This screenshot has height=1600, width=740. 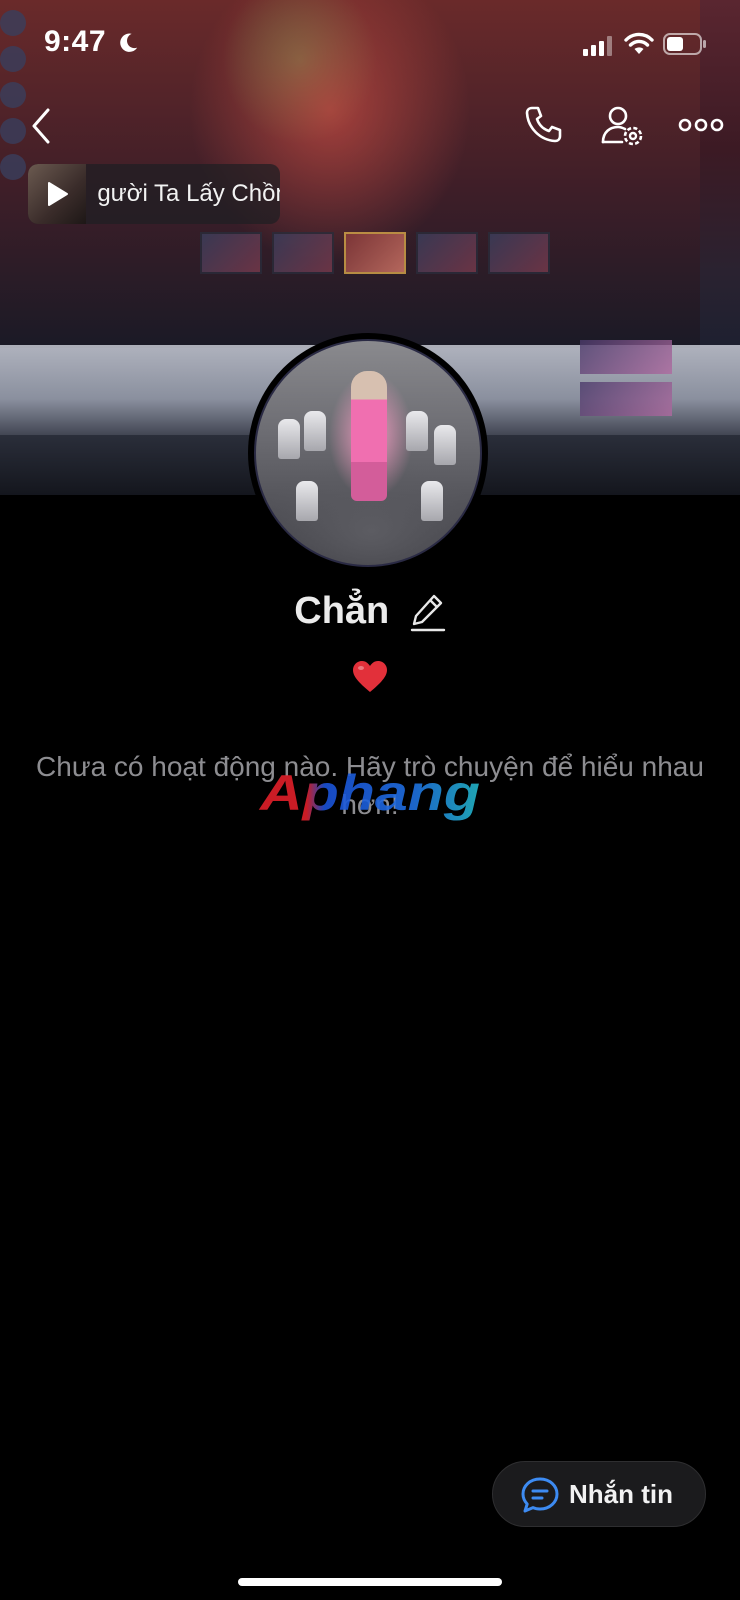 I want to click on profile-settings-icon, so click(x=623, y=126).